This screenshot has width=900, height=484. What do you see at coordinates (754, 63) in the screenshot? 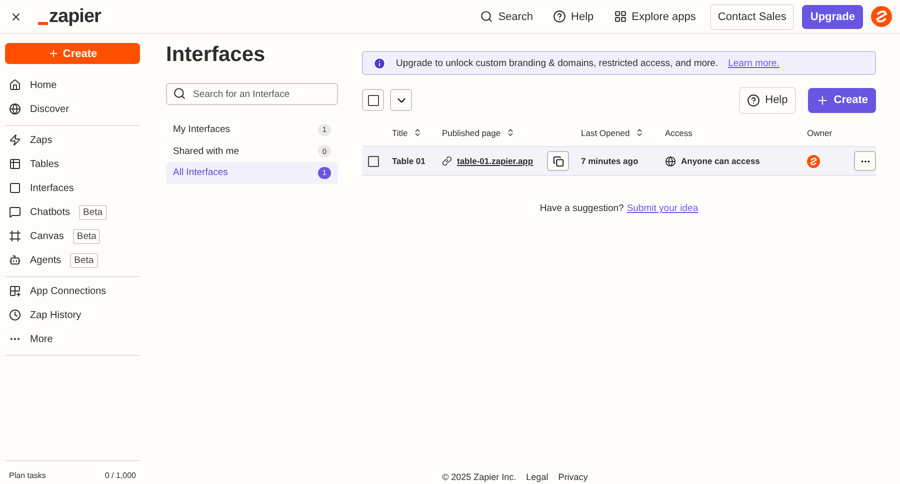
I see `learn-more-link: Learn more.` at bounding box center [754, 63].